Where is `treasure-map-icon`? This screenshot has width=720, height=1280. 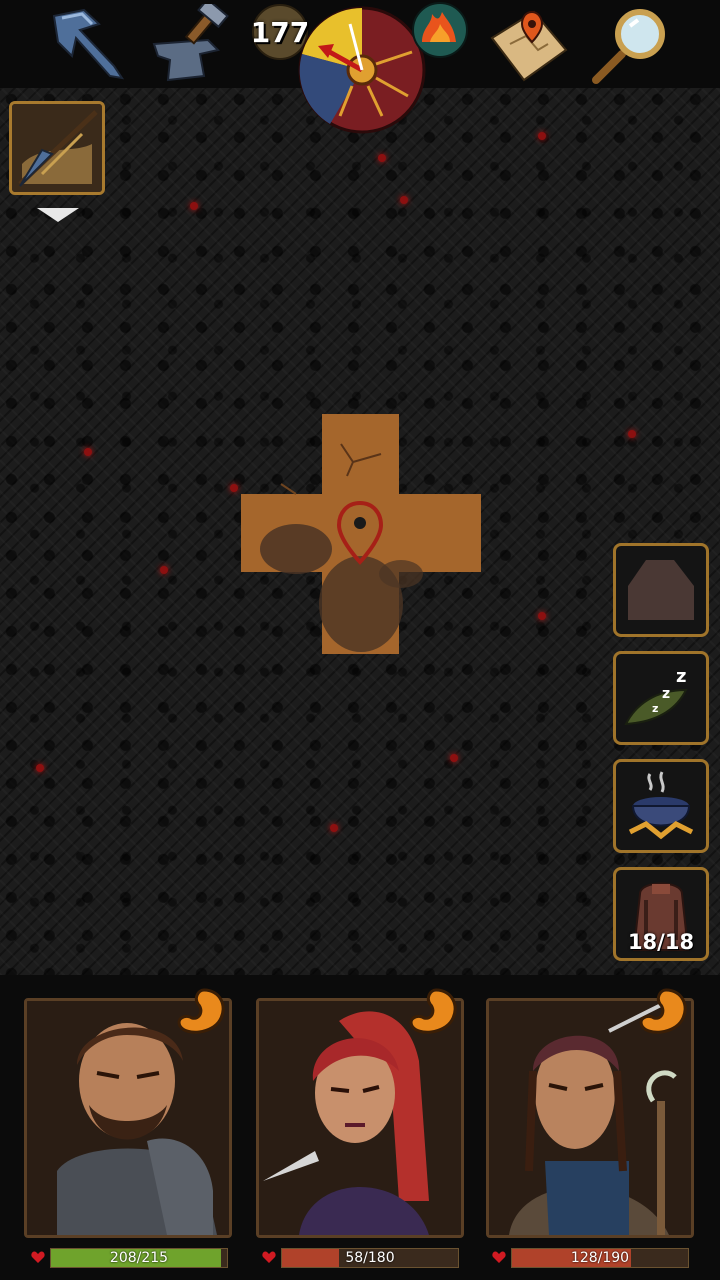 treasure-map-icon is located at coordinates (528, 46).